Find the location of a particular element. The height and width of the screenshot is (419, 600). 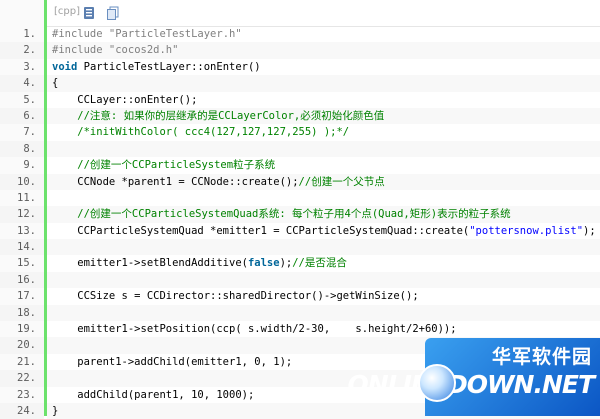

code-text: void ParticleTestLayer::onEnter() is located at coordinates (323, 67).